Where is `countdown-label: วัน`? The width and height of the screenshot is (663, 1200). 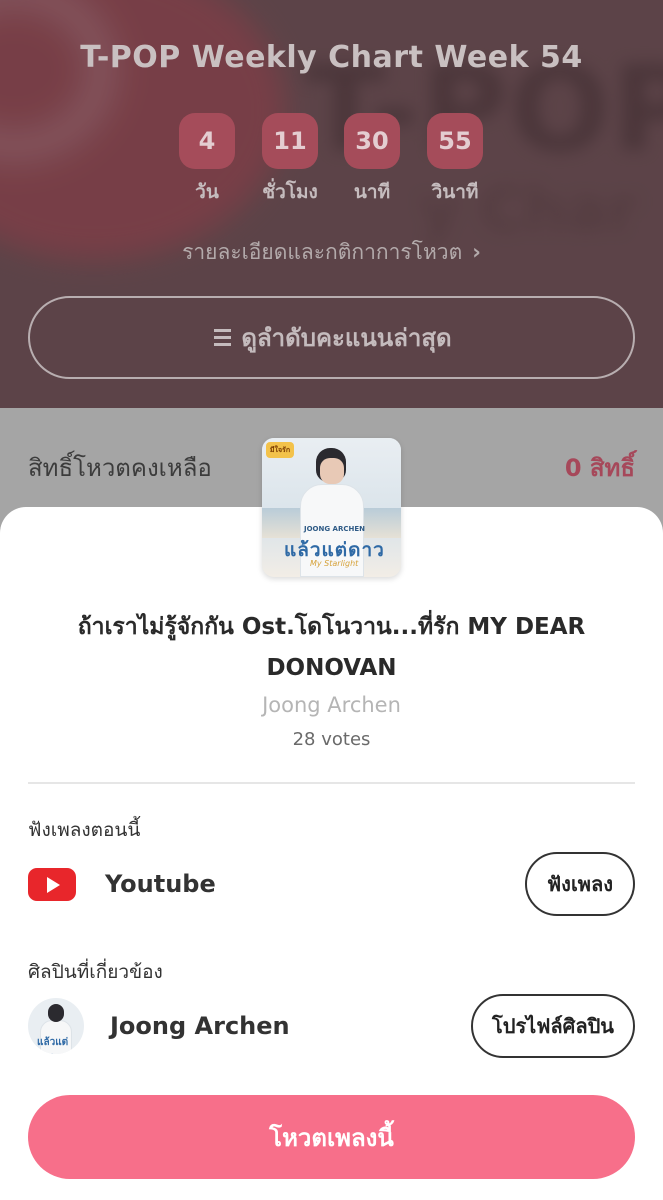
countdown-label: วัน is located at coordinates (207, 192).